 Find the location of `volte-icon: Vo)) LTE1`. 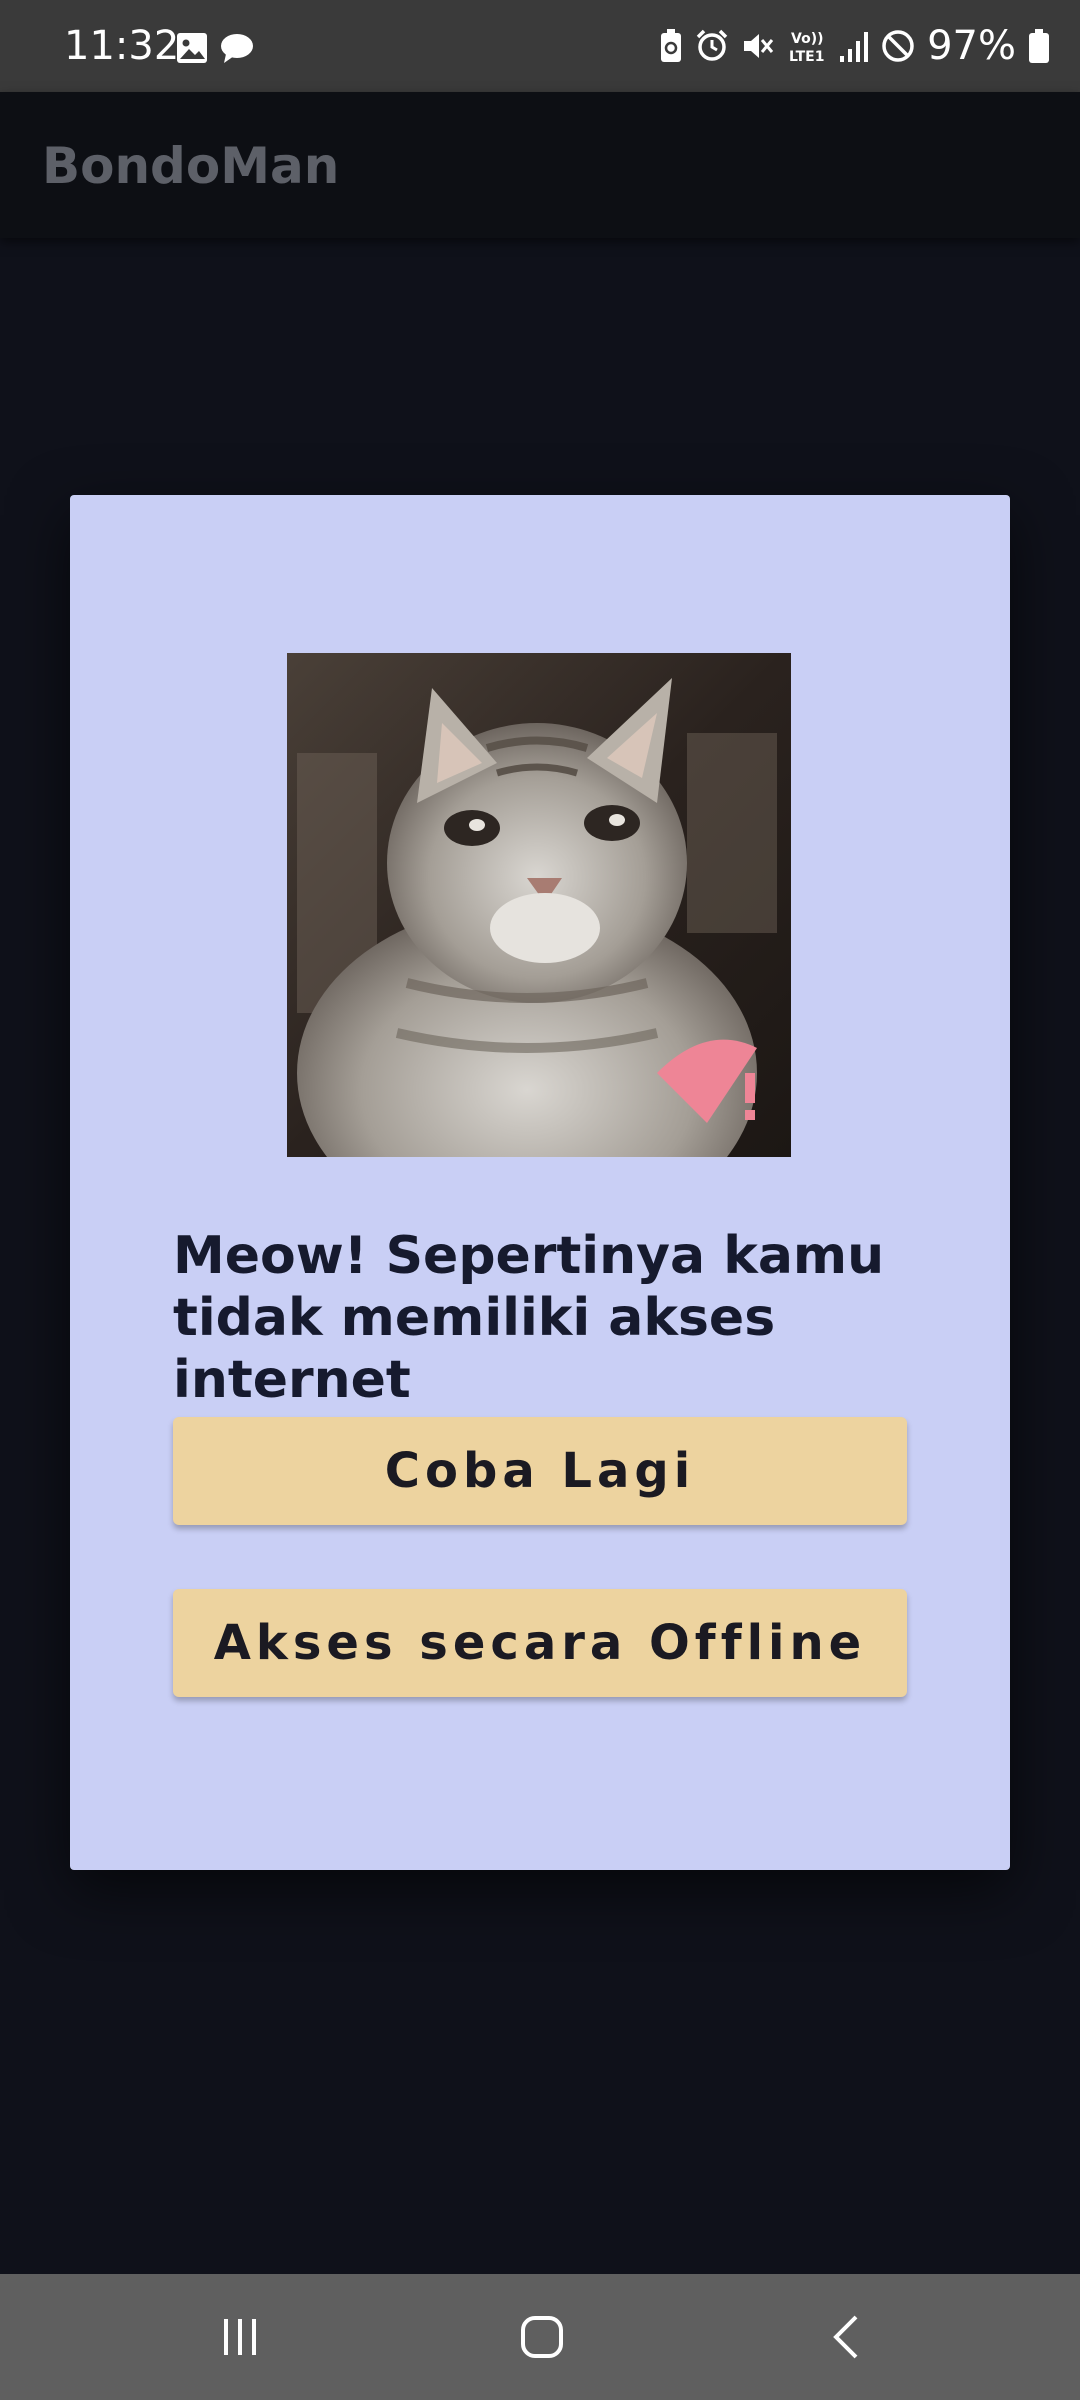

volte-icon: Vo)) LTE1 is located at coordinates (806, 47).